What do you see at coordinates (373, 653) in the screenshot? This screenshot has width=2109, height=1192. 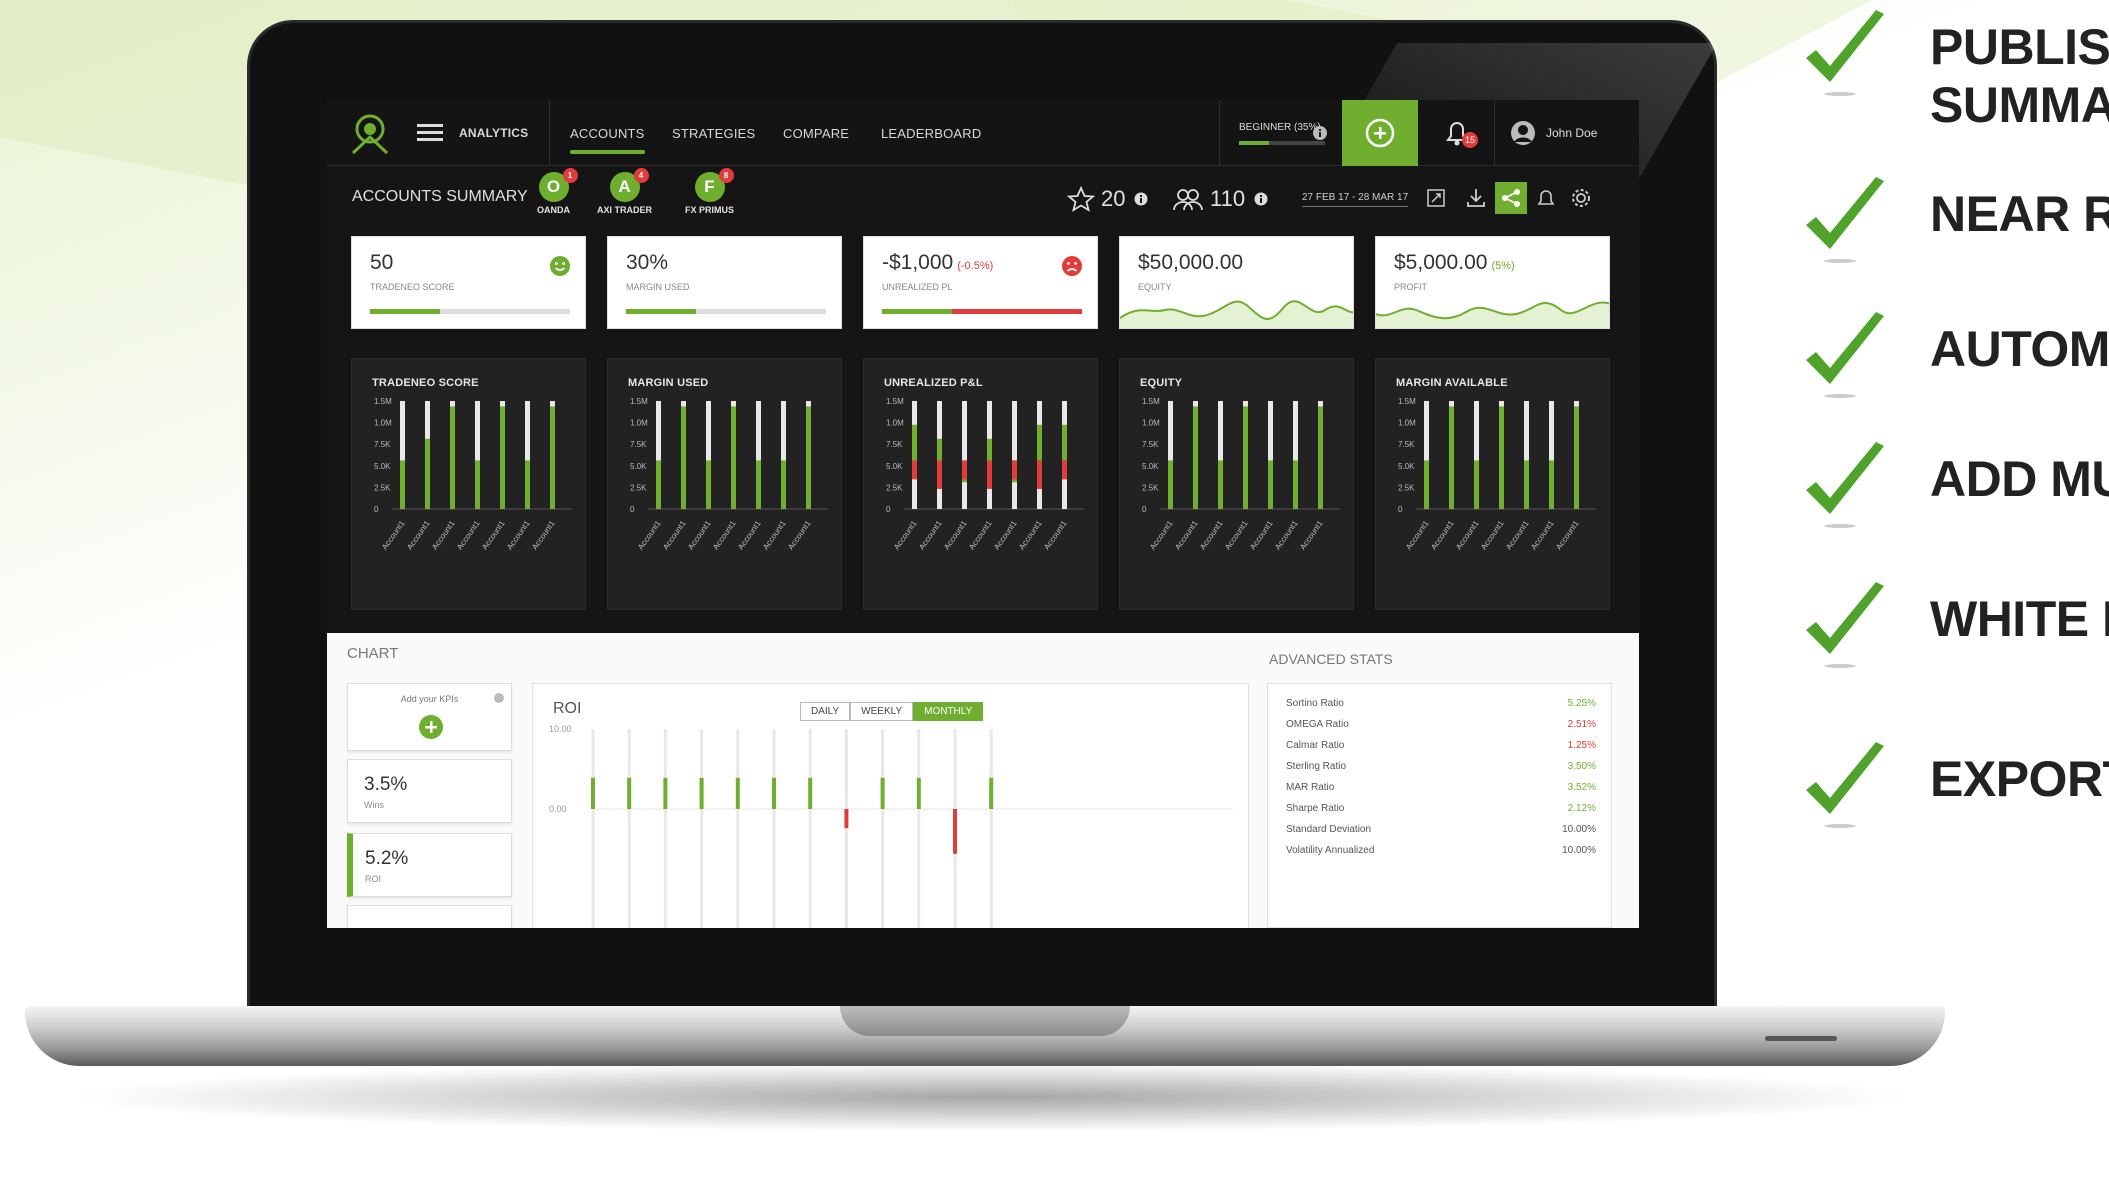 I see `chart-section-title: CHART` at bounding box center [373, 653].